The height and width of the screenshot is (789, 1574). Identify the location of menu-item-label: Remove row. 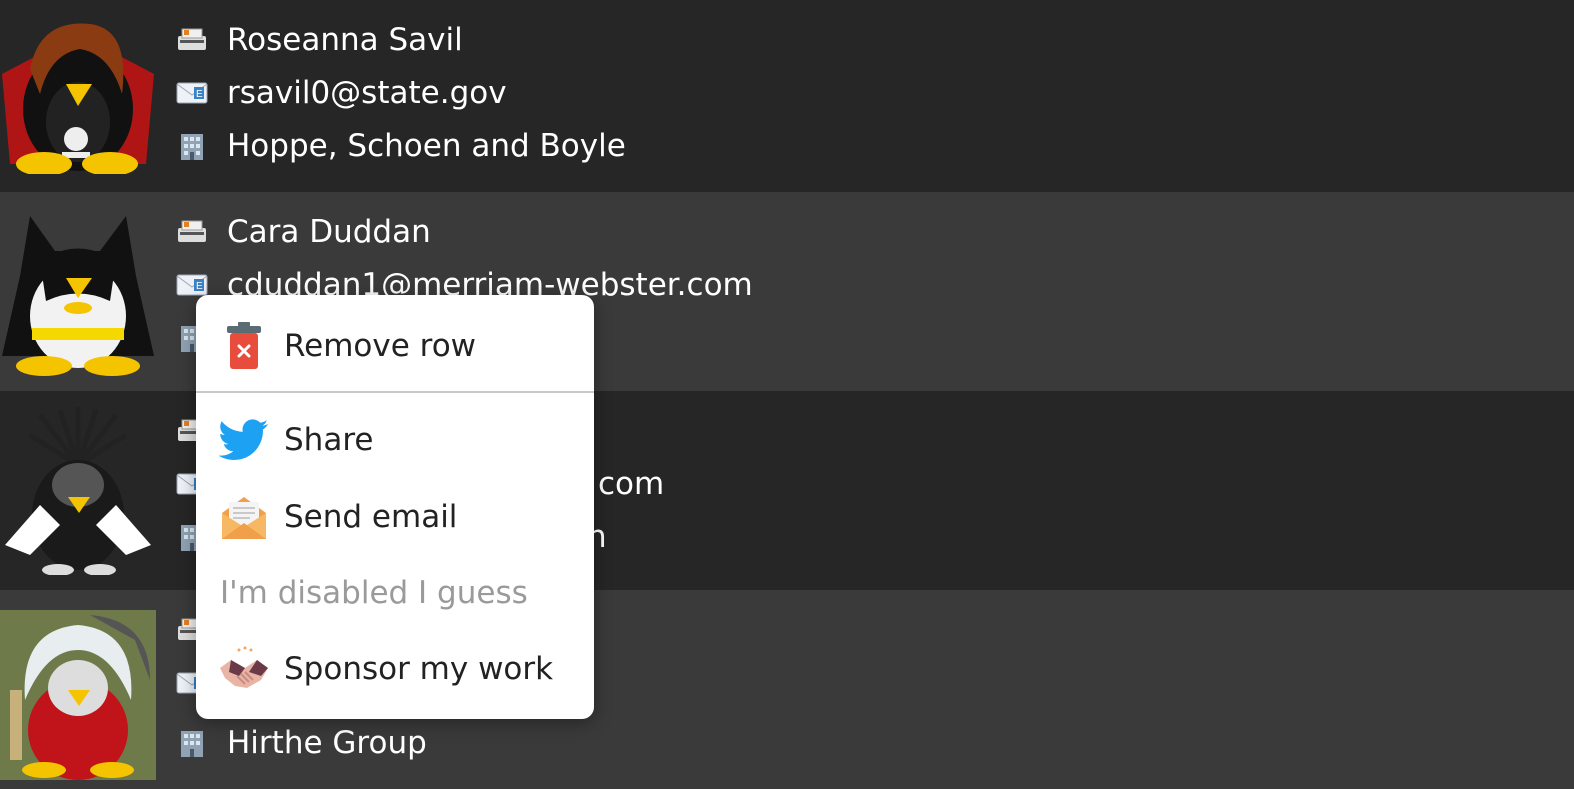
(380, 346).